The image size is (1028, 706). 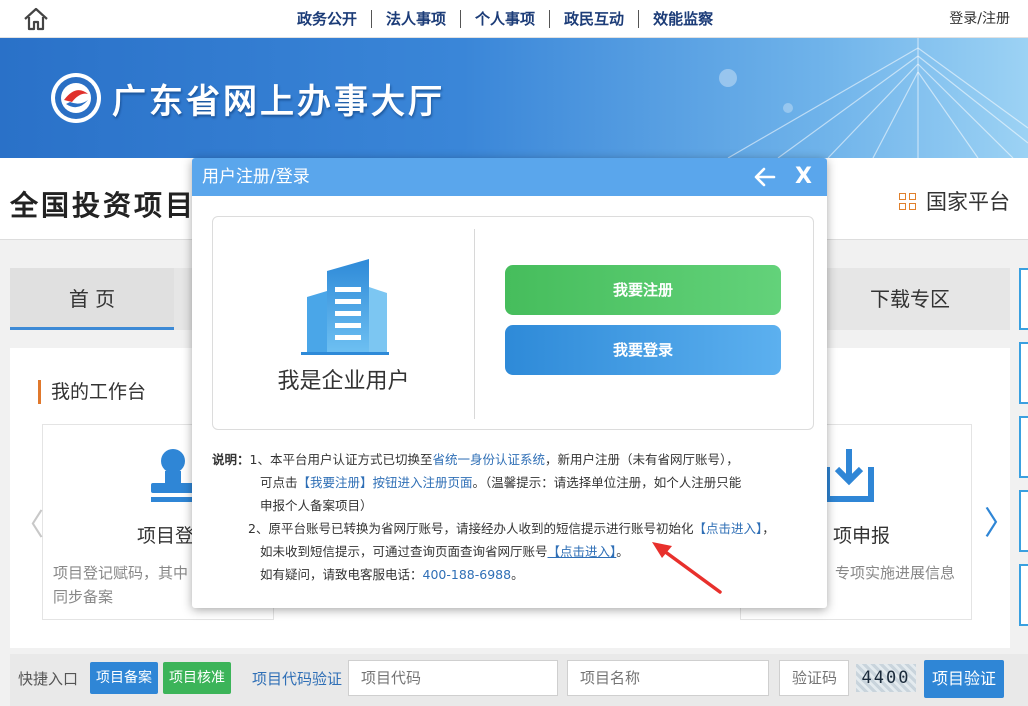 What do you see at coordinates (668, 678) in the screenshot?
I see `project-name-input` at bounding box center [668, 678].